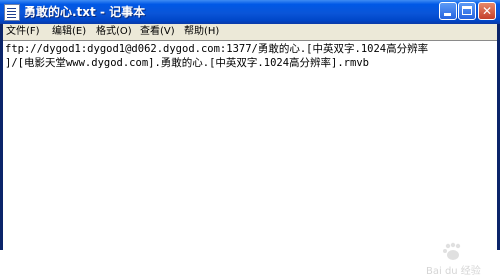 This screenshot has height=280, width=500. Describe the element at coordinates (452, 251) in the screenshot. I see `baidu-paw-logo` at that location.